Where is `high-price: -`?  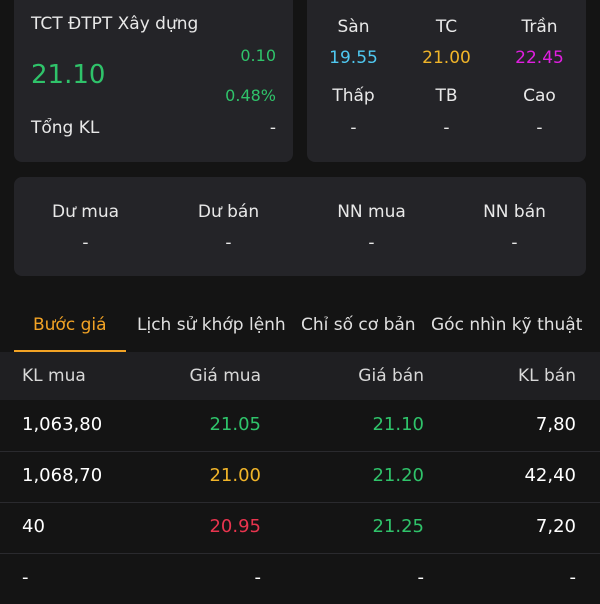
high-price: - is located at coordinates (539, 128).